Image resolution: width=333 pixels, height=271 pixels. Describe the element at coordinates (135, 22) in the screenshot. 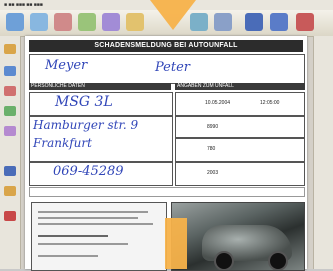

I see `export-icon` at that location.